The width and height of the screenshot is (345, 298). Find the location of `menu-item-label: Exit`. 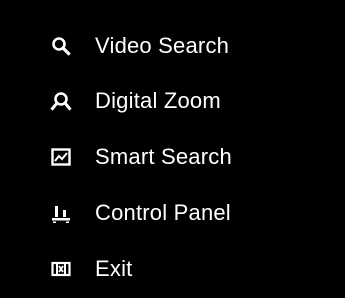

menu-item-label: Exit is located at coordinates (114, 268).